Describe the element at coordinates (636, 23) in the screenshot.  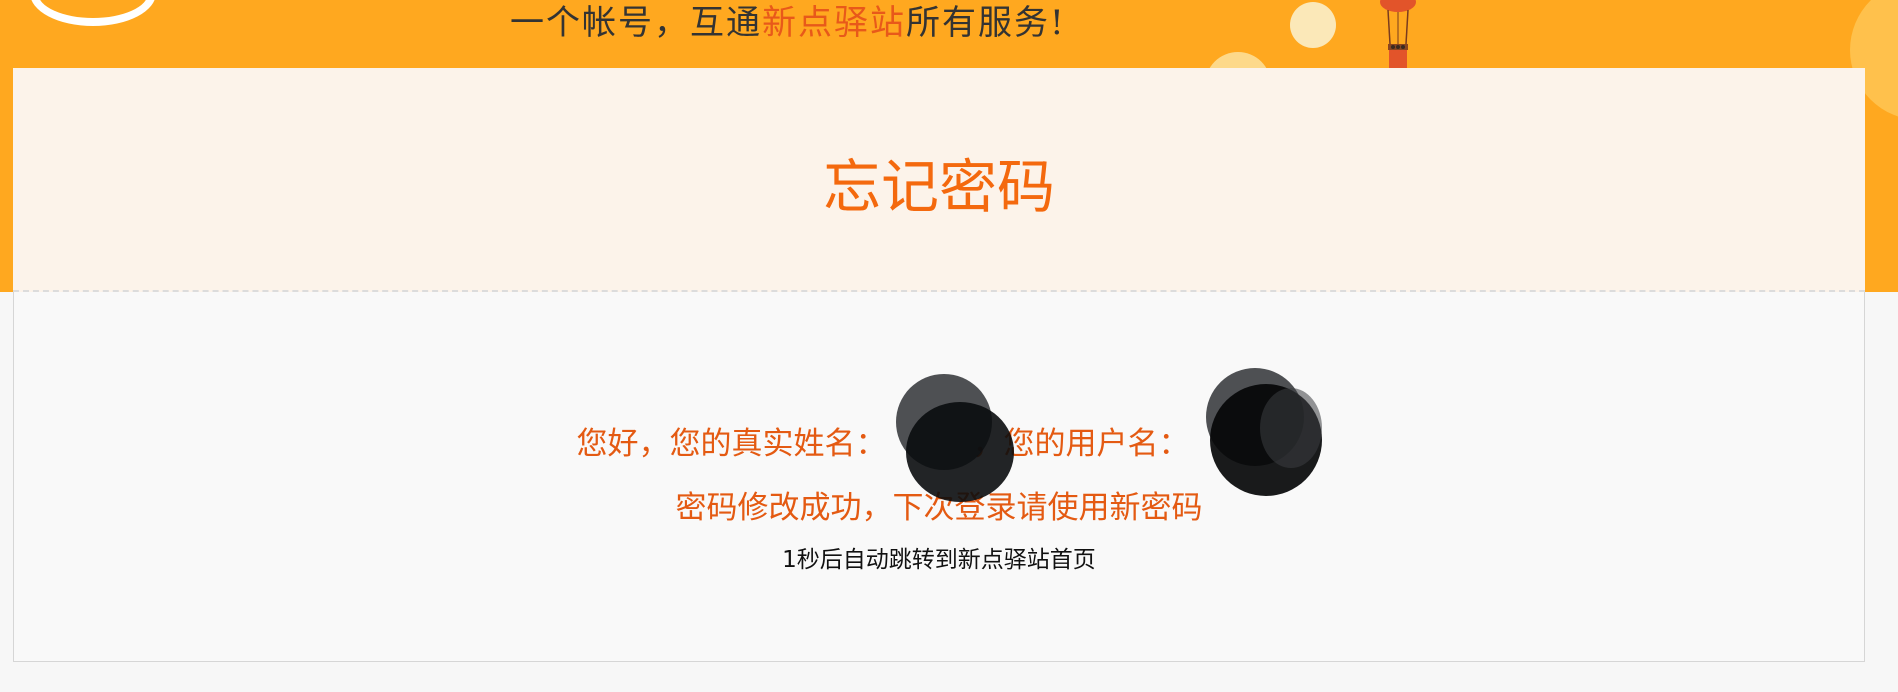
I see `slogan-prefix: 一个帐号，互通` at that location.